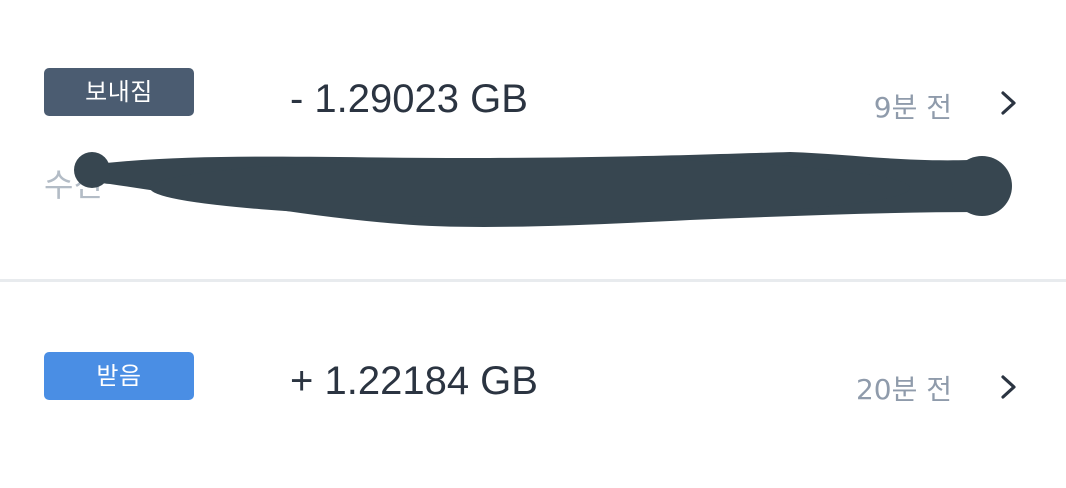 This screenshot has width=1066, height=488. What do you see at coordinates (543, 189) in the screenshot?
I see `redaction-scribble` at bounding box center [543, 189].